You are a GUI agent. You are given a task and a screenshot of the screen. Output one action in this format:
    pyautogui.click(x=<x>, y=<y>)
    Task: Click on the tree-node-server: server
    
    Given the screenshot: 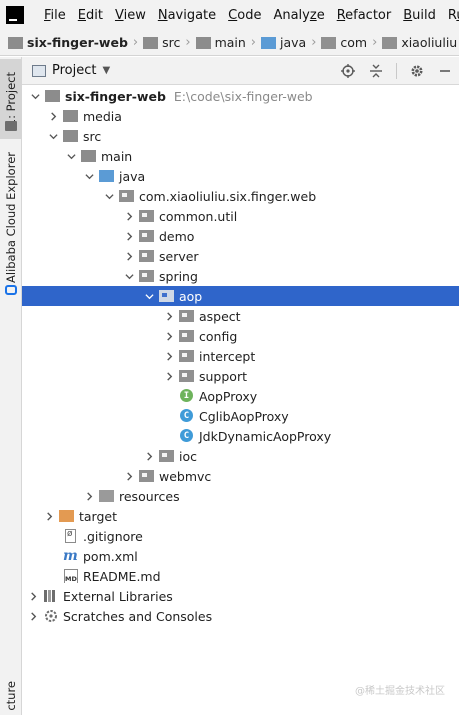 What is the action you would take?
    pyautogui.click(x=240, y=256)
    